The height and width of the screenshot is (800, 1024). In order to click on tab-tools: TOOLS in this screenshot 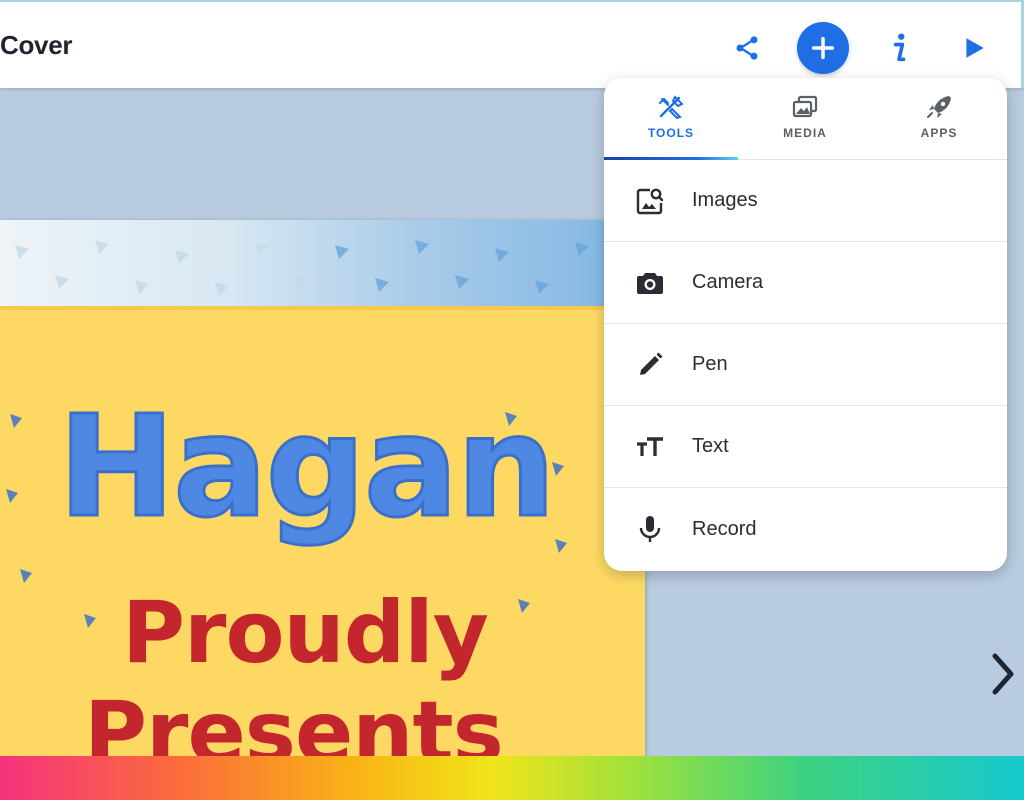, I will do `click(671, 119)`.